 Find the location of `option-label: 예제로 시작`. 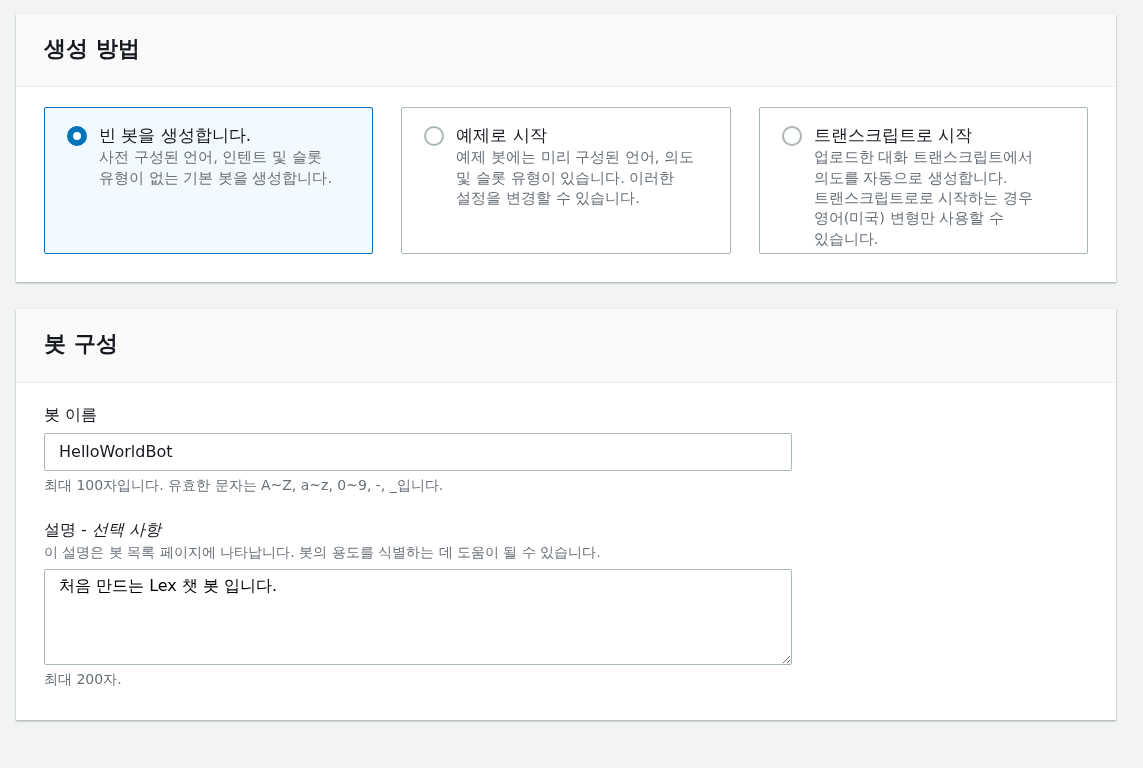

option-label: 예제로 시작 is located at coordinates (502, 136).